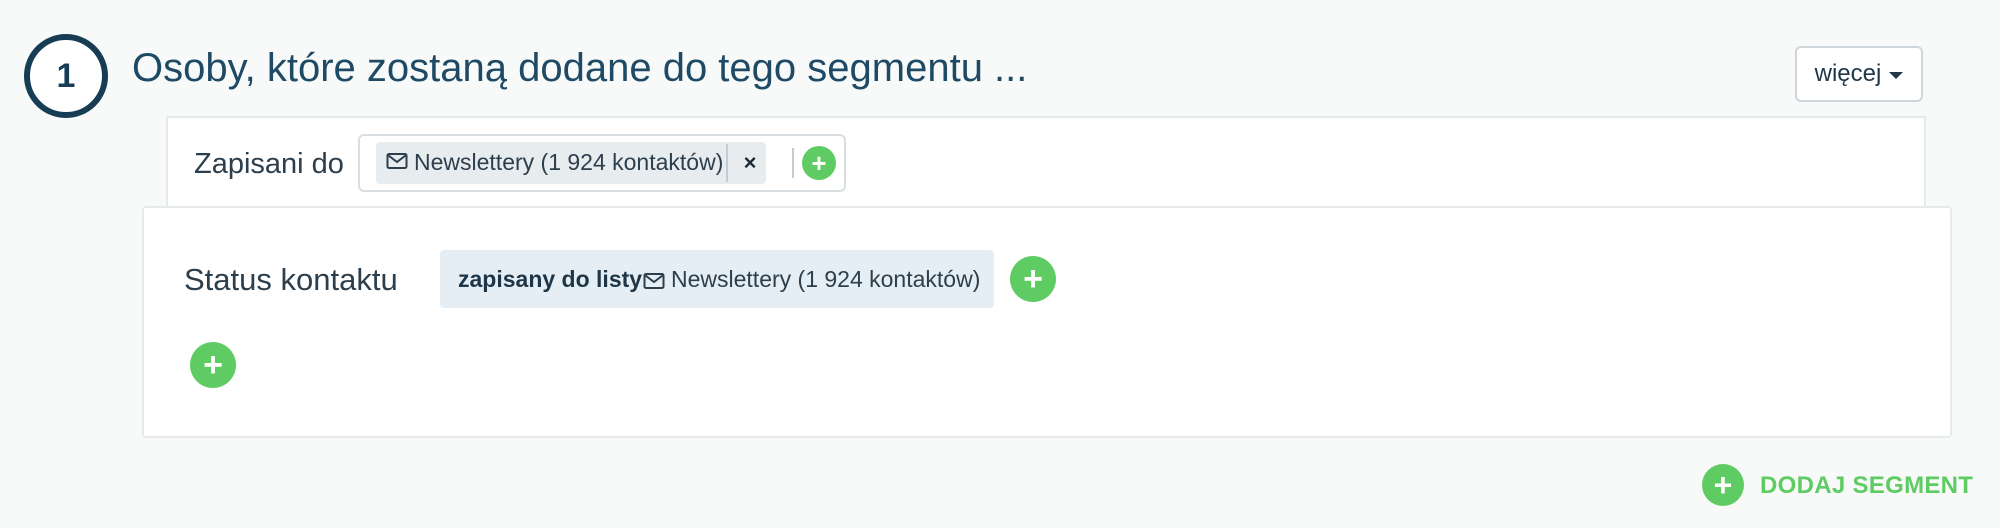 The height and width of the screenshot is (528, 2000). Describe the element at coordinates (569, 162) in the screenshot. I see `list-chip-label: Newslettery (1 924 kontaktów)` at that location.